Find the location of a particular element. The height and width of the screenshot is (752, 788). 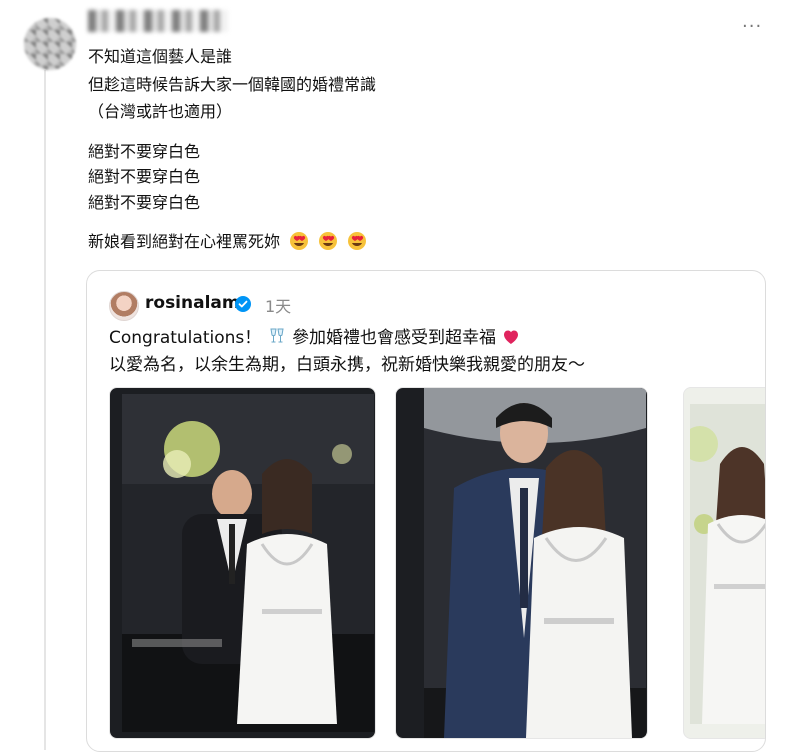

quoted-username: rosinalam is located at coordinates (192, 303).